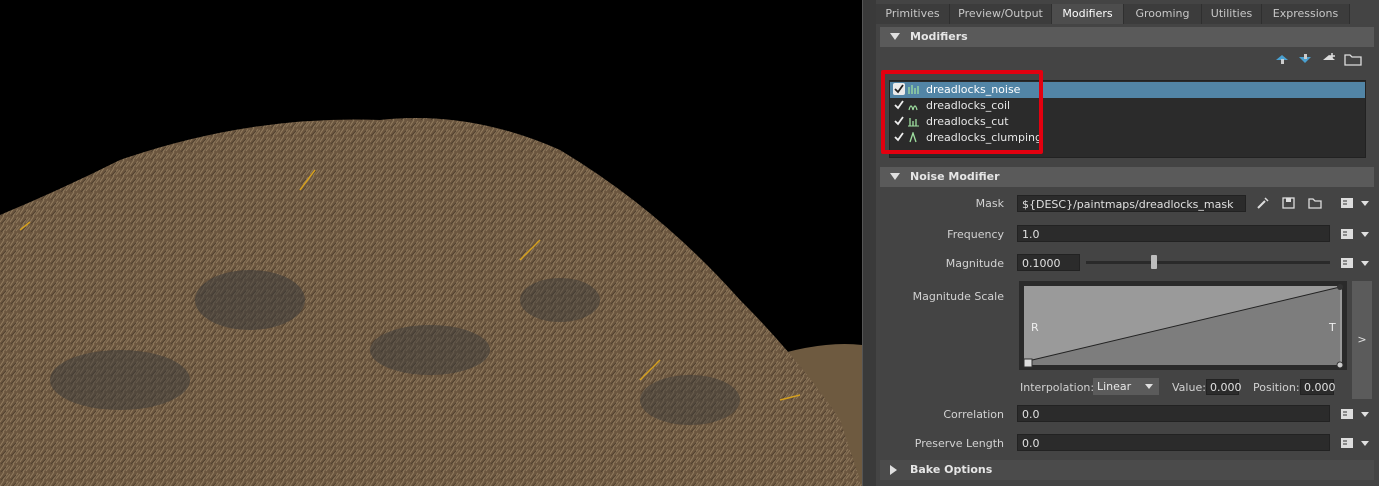 Image resolution: width=1379 pixels, height=486 pixels. What do you see at coordinates (1306, 14) in the screenshot?
I see `tab-expressions: Expressions` at bounding box center [1306, 14].